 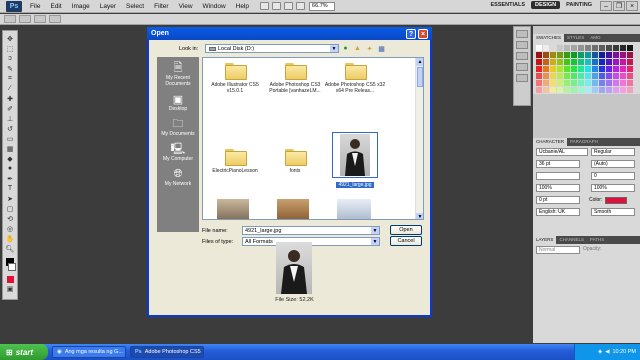 I want to click on antialias-select: Smooth, so click(x=613, y=212).